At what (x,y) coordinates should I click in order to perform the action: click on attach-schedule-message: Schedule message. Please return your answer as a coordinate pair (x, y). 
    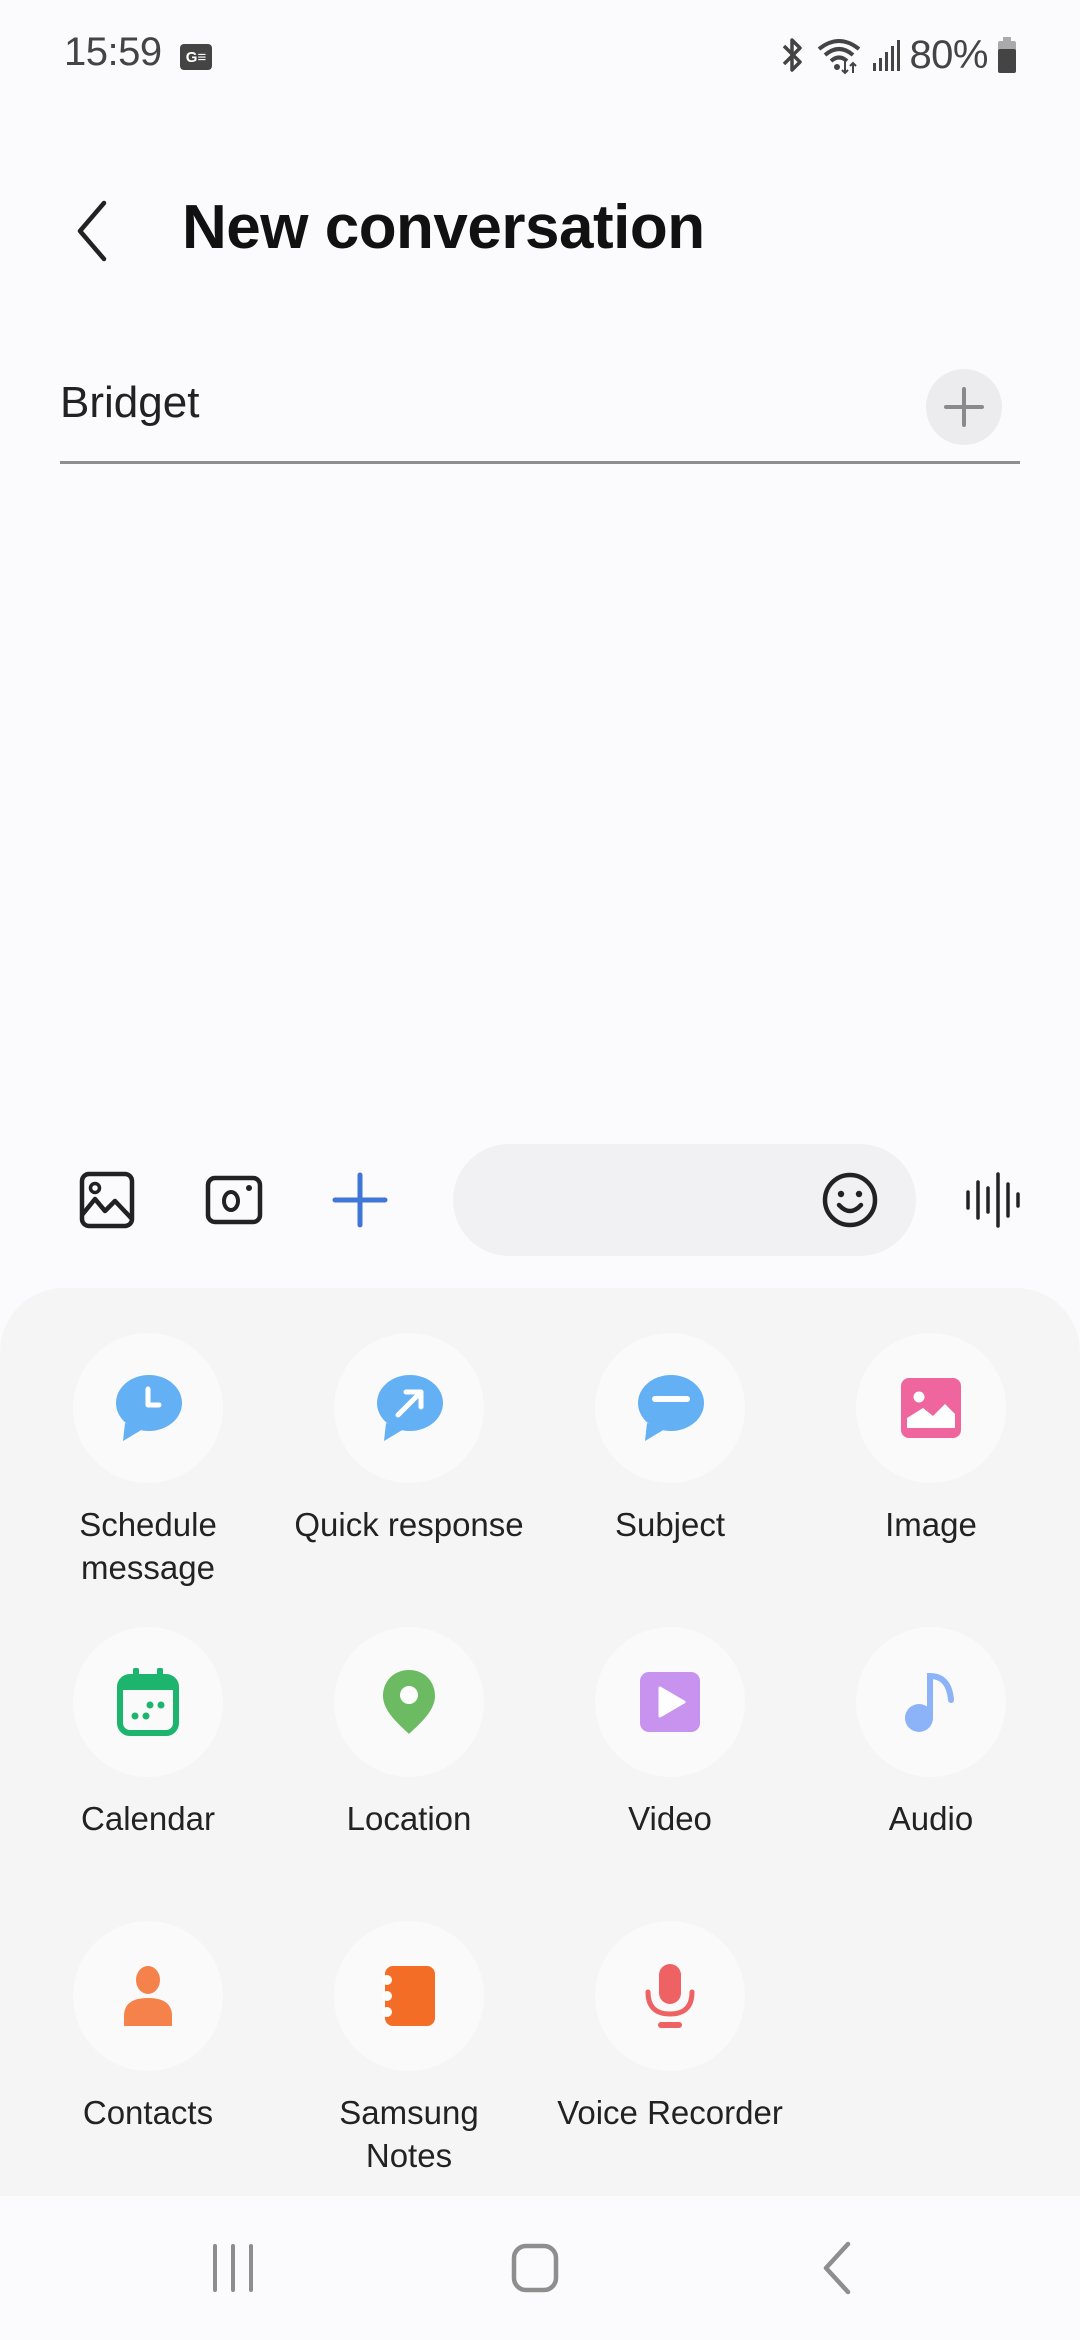
    Looking at the image, I should click on (148, 1461).